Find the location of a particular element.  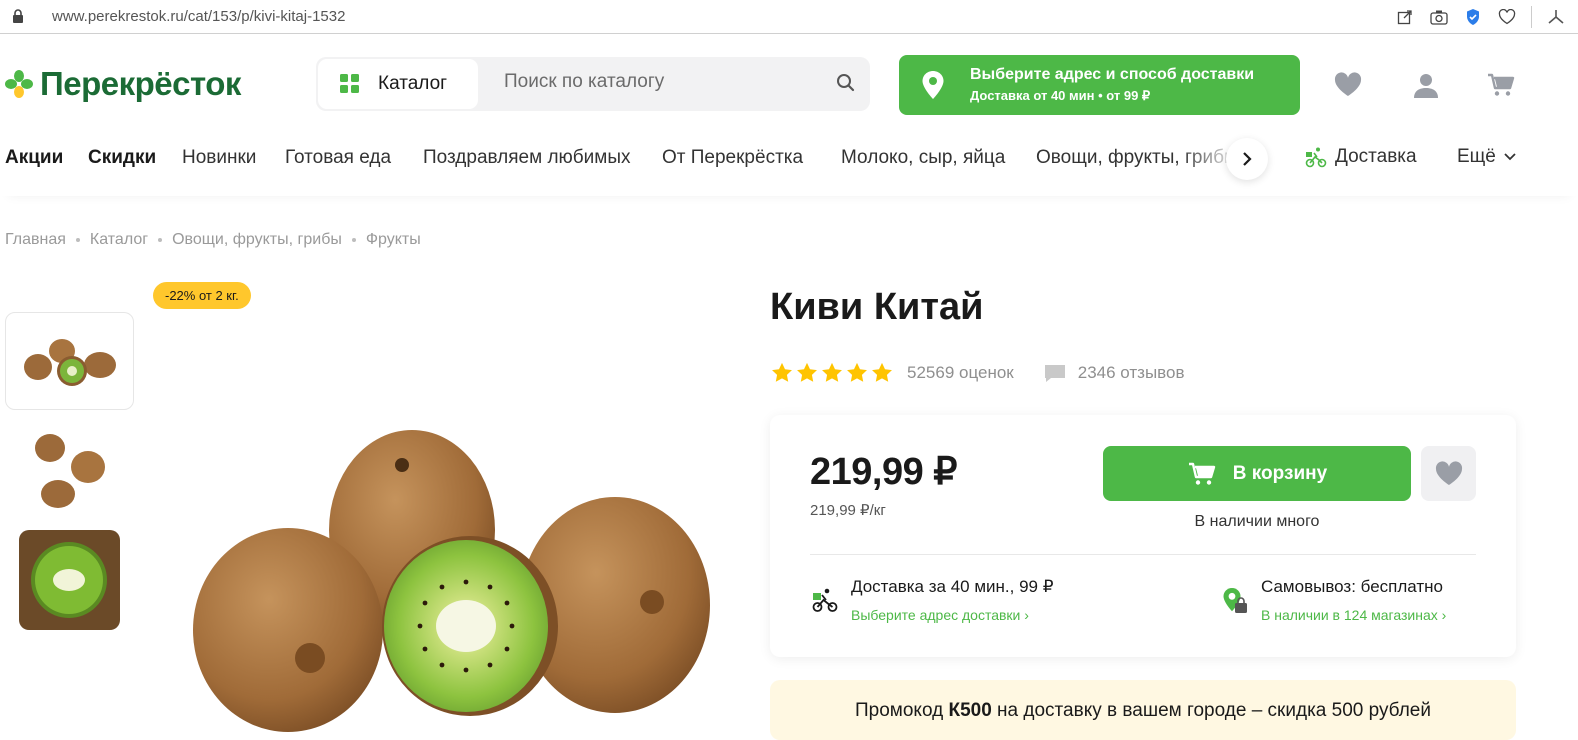

nav-item-own-brand: От Перекрёстка is located at coordinates (732, 158).